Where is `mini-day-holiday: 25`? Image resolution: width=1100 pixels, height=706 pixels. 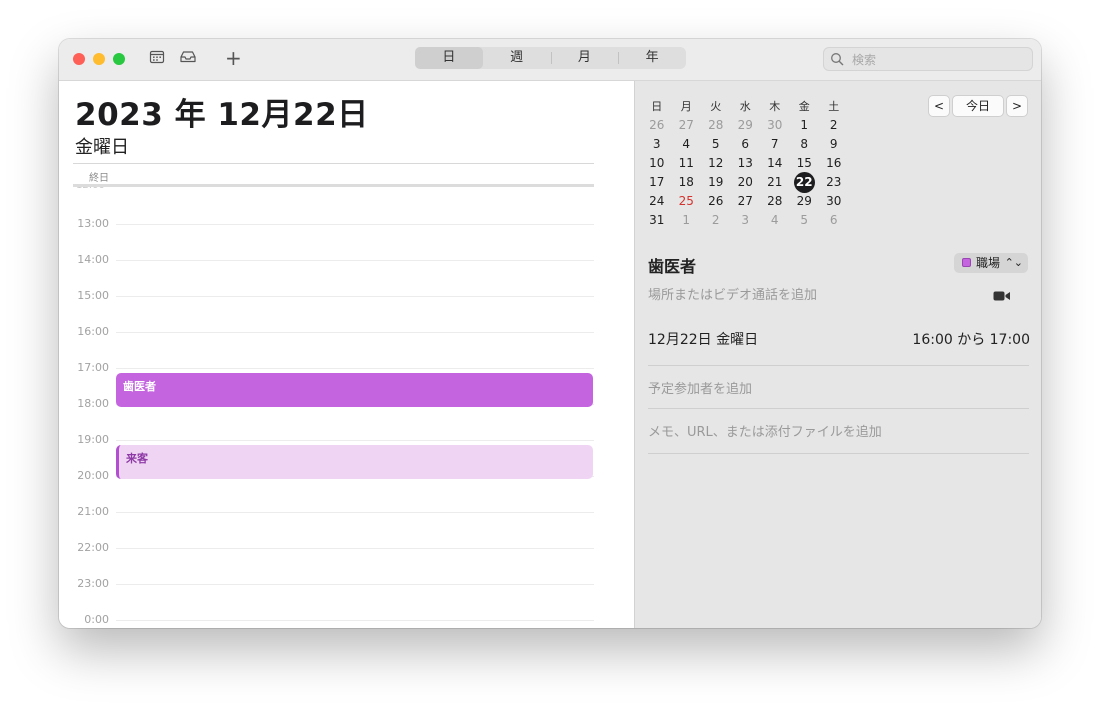
mini-day-holiday: 25 is located at coordinates (687, 201).